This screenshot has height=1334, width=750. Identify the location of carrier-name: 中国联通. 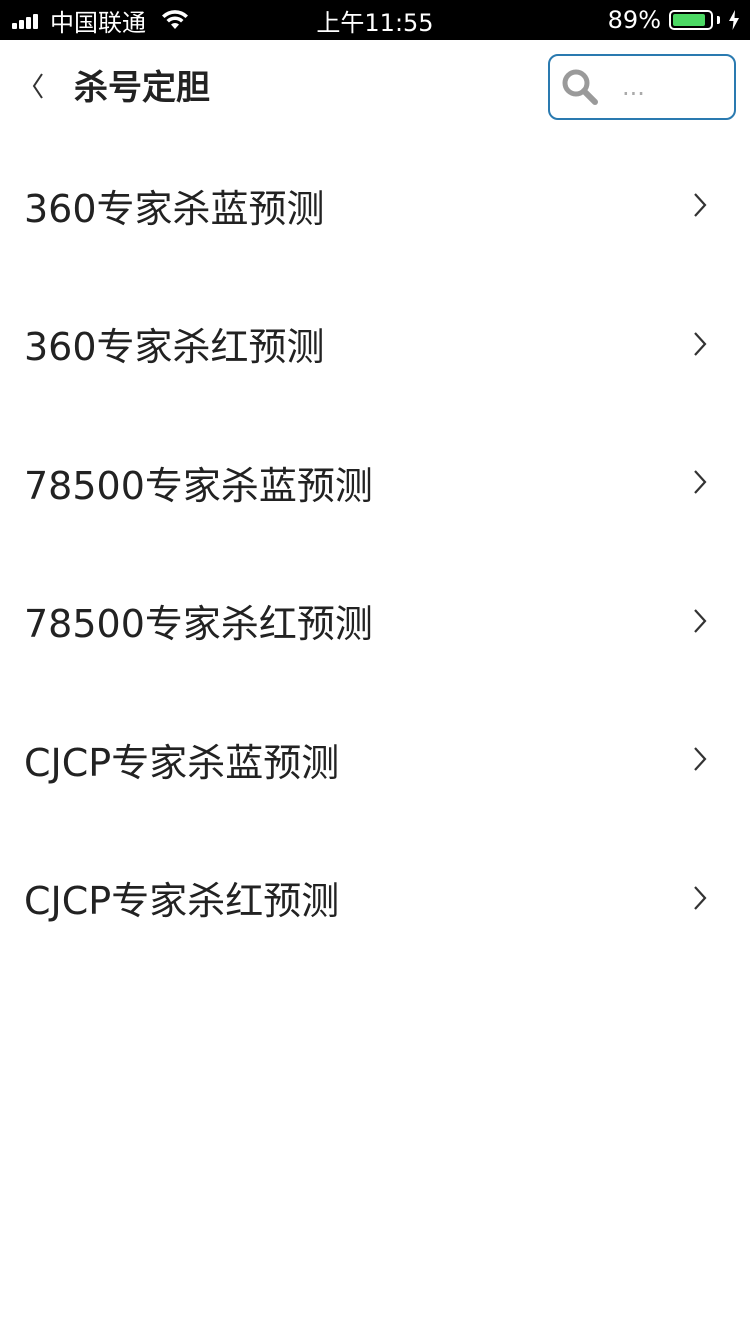
(98, 22).